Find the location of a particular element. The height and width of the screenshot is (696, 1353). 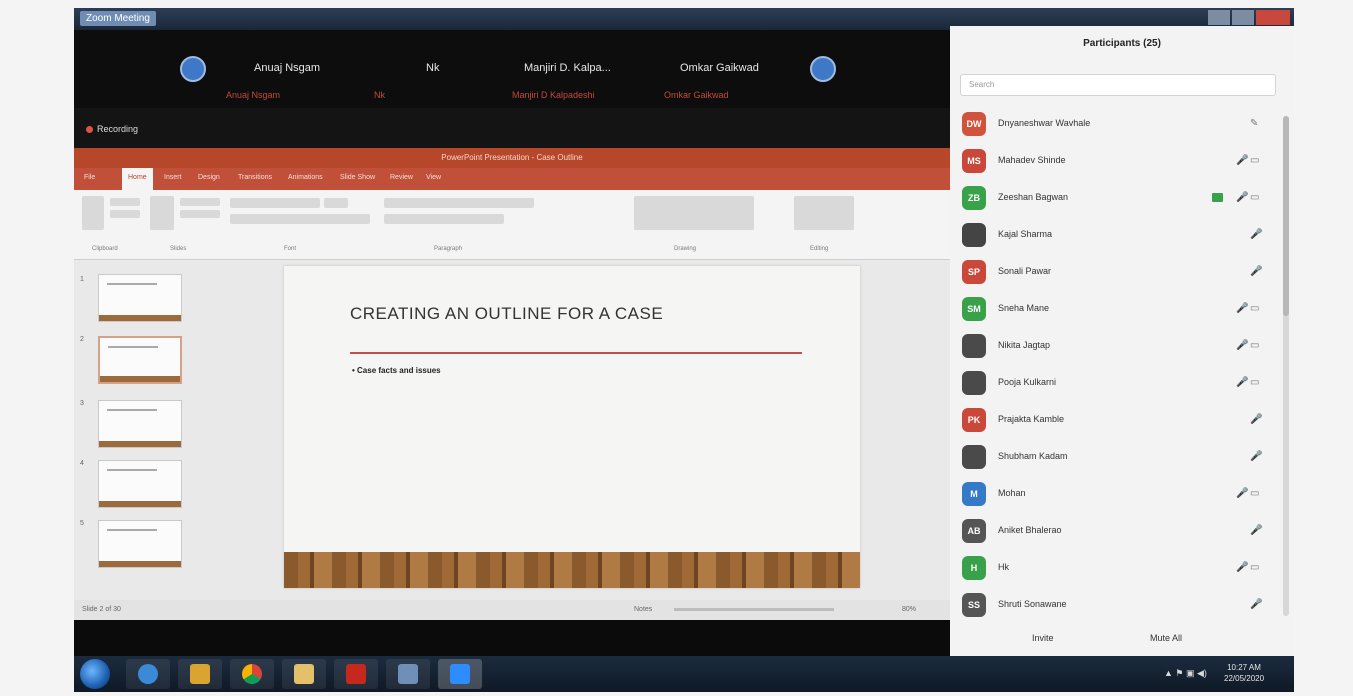

participant-row: Kajal Sharma 🎤 is located at coordinates (1122, 237).